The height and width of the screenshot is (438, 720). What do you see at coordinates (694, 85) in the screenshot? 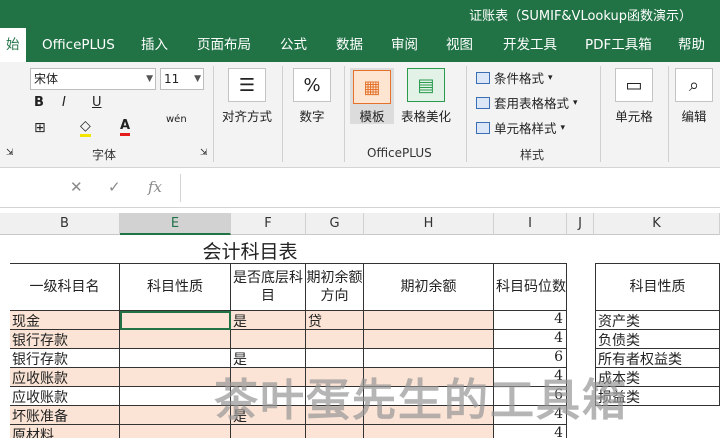
I see `search-icon: ⌕` at bounding box center [694, 85].